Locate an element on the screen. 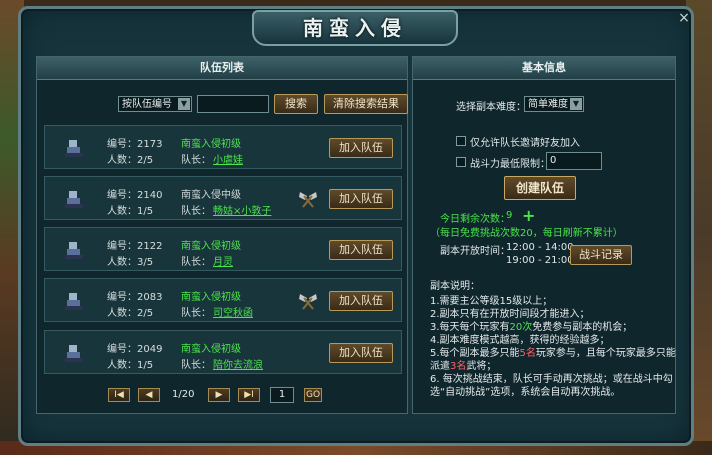 This screenshot has height=455, width=712. difficulty-select: 简单难度 ▼ is located at coordinates (554, 104).